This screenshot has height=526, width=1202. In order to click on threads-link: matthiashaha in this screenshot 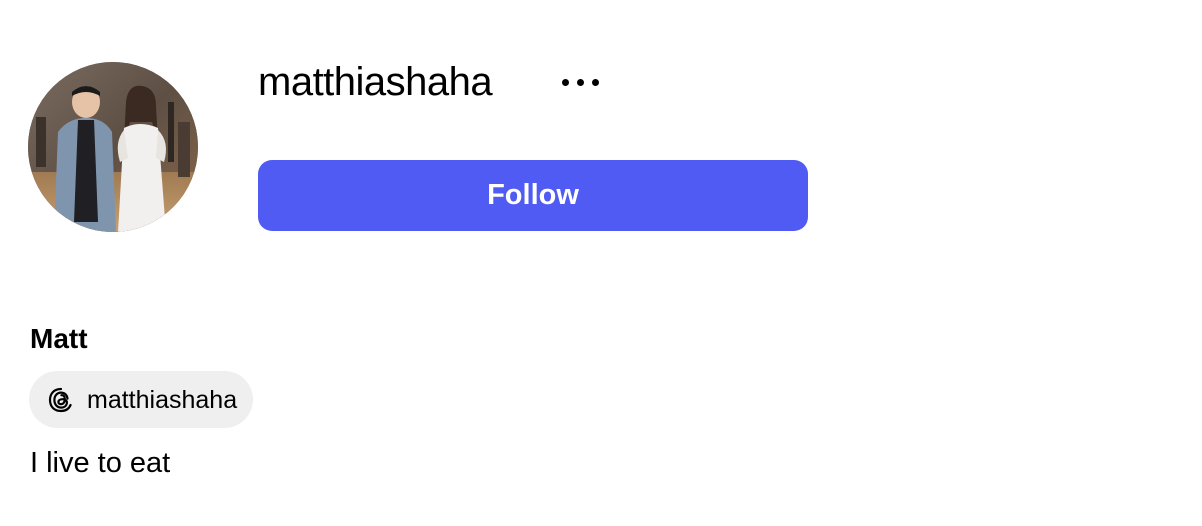, I will do `click(141, 399)`.